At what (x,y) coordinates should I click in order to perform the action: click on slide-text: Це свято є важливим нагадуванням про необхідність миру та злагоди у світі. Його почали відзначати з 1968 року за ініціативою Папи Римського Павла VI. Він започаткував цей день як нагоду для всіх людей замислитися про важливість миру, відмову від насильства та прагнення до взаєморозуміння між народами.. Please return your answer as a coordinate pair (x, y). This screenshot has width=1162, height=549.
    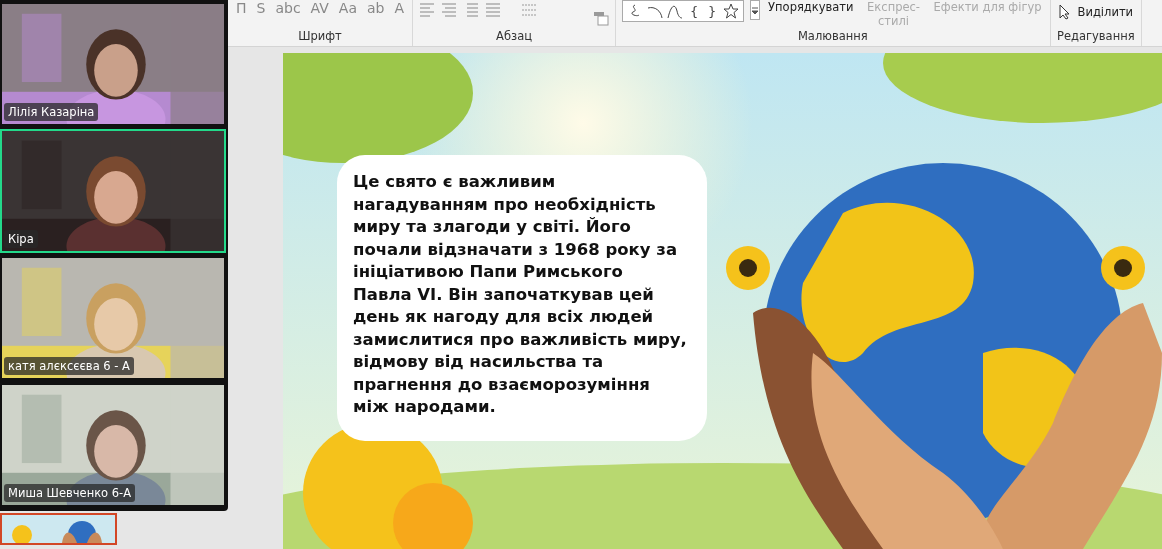
    Looking at the image, I should click on (520, 294).